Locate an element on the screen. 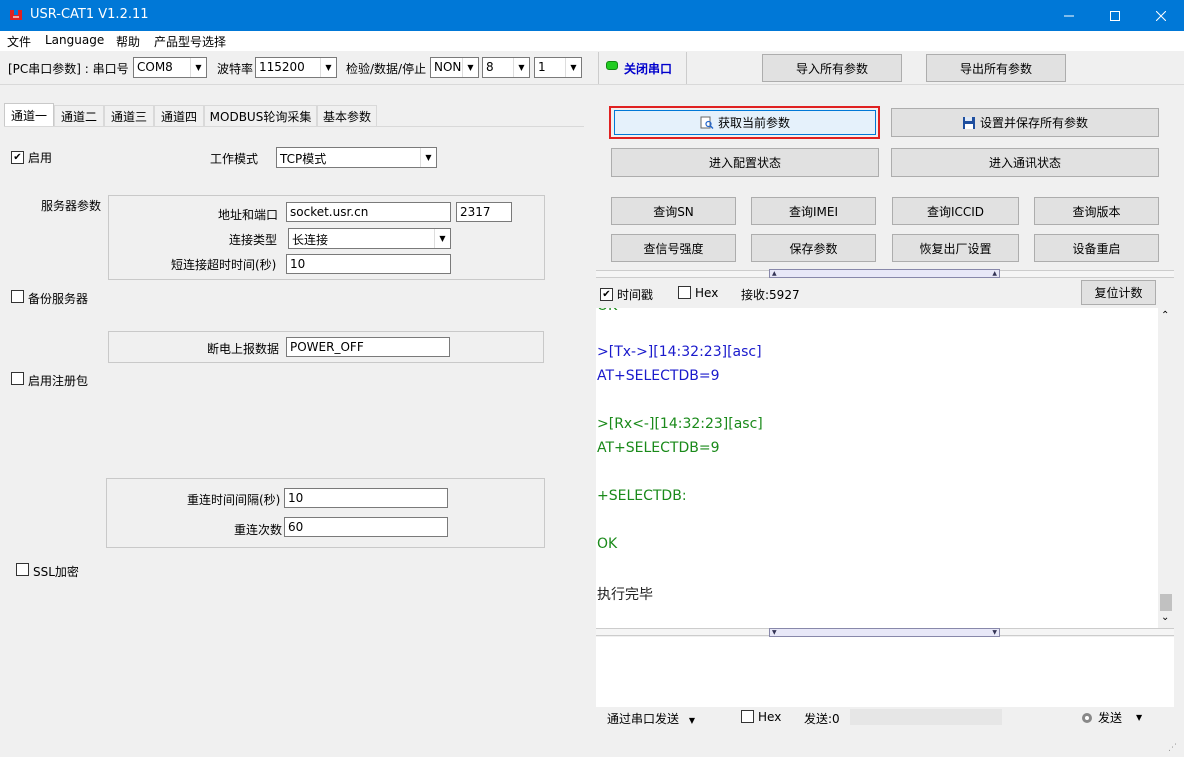  send-button: 发送 ▼ is located at coordinates (1111, 717).